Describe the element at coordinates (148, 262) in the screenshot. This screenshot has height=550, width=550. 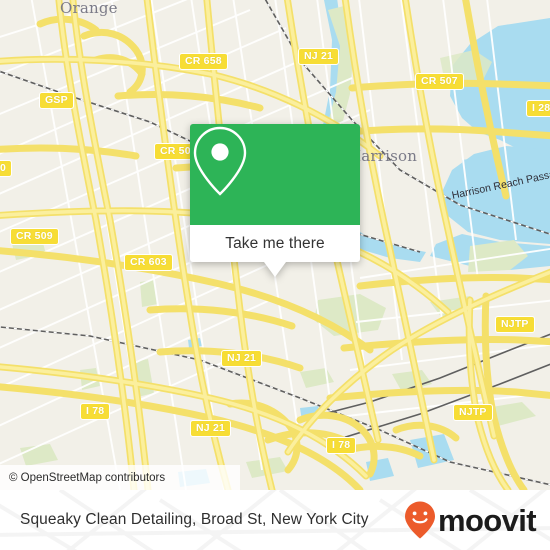
I see `shield-cr-603: CR 603` at that location.